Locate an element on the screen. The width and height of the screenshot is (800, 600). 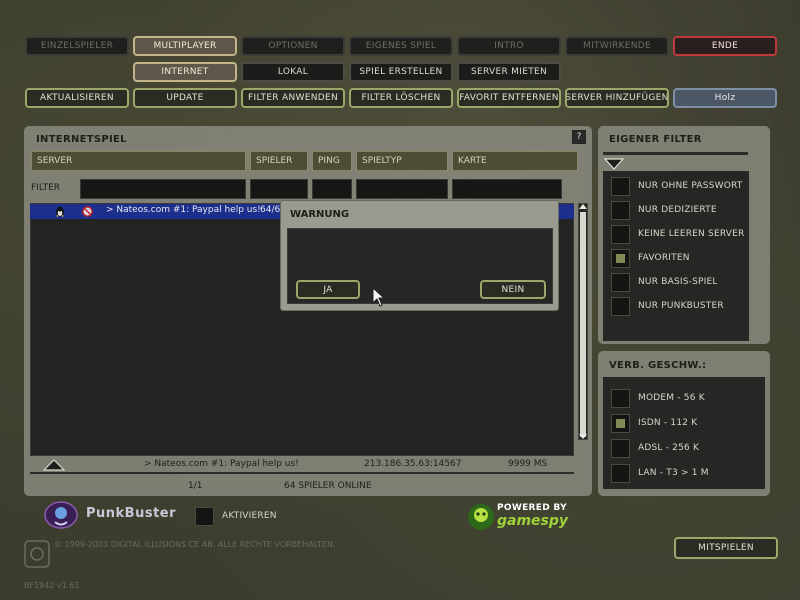
filter-option-no-password: NUR OHNE PASSWORT is located at coordinates (676, 186).